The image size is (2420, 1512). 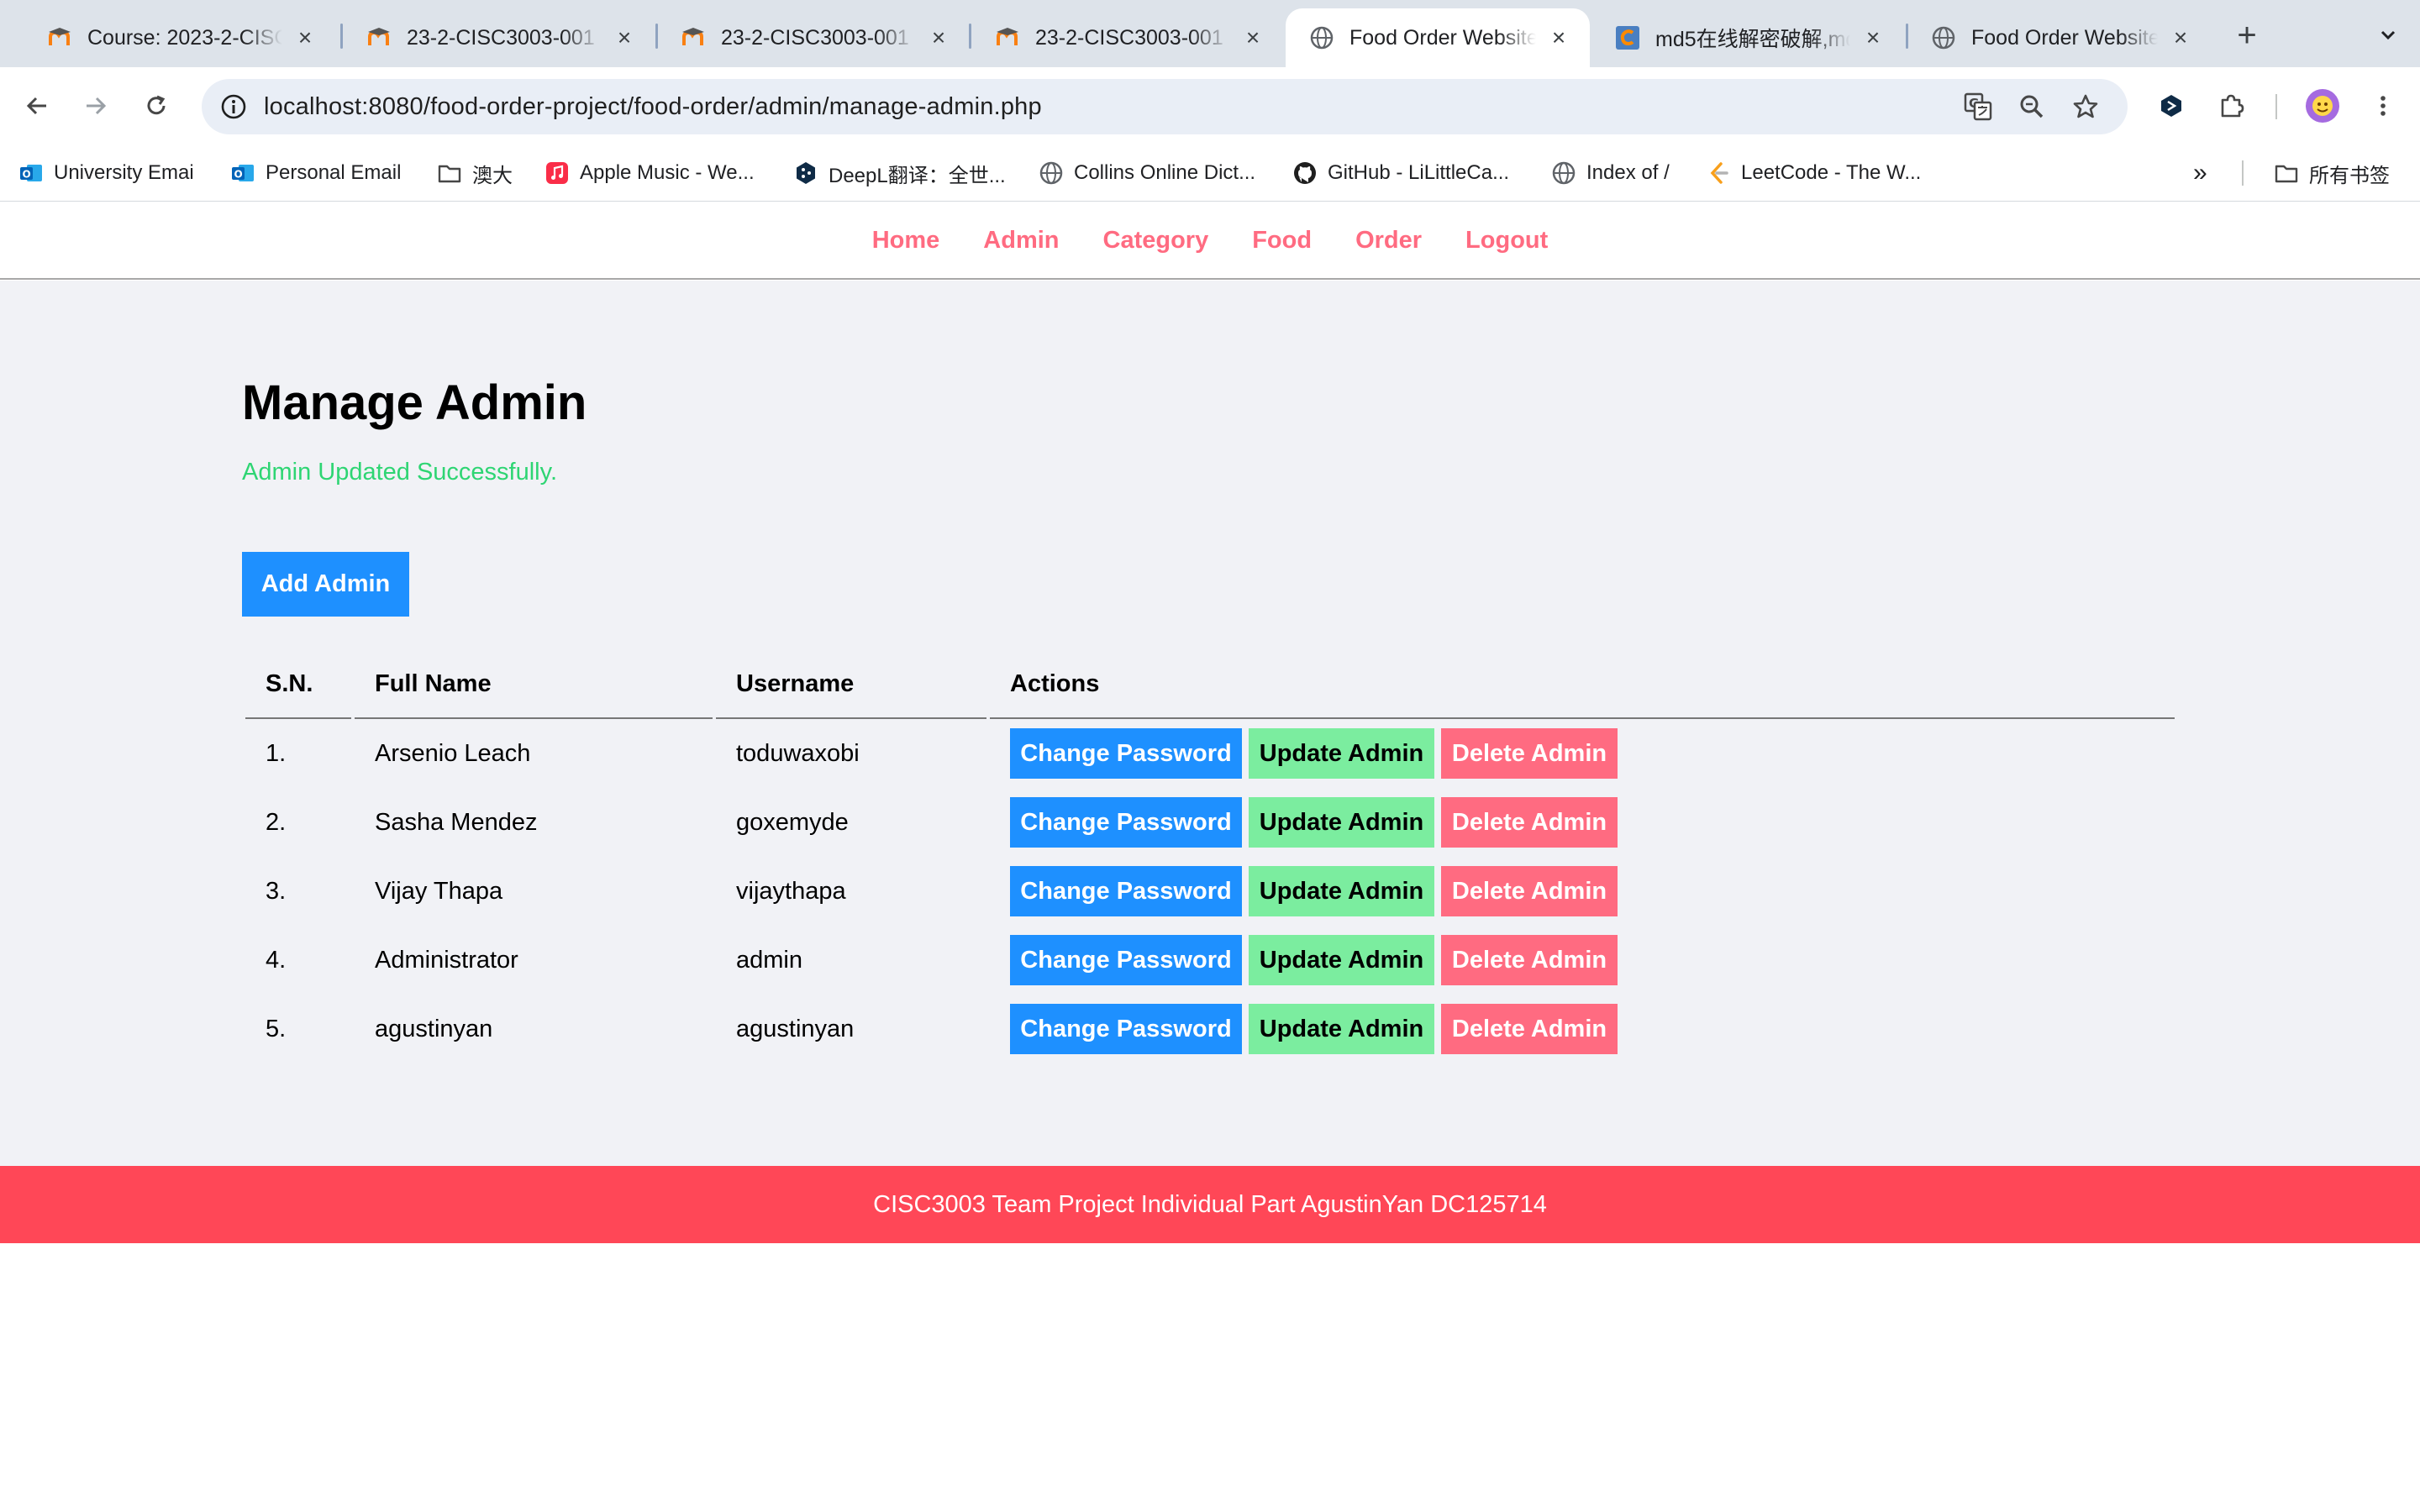 I want to click on forward-arrow-icon, so click(x=96, y=106).